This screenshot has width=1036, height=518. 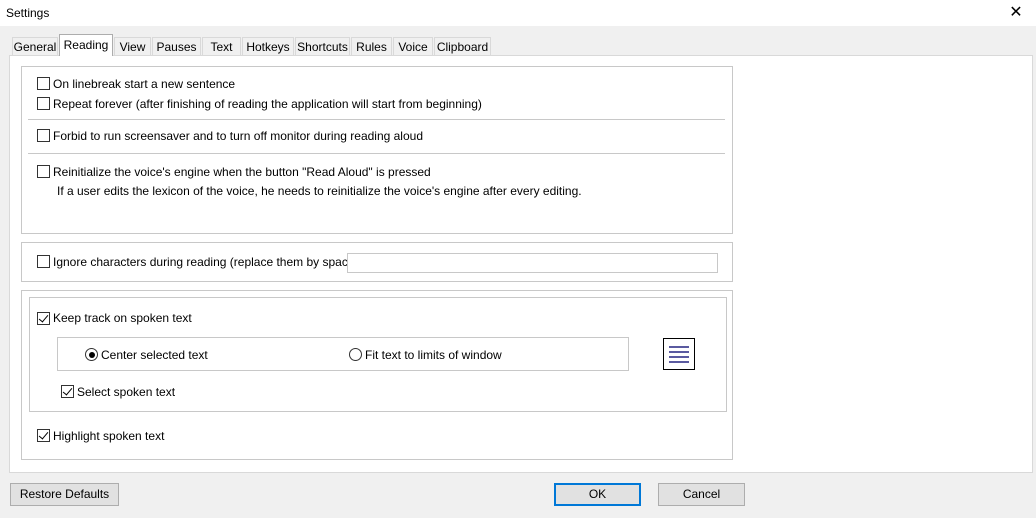 I want to click on tab-hotkeys: Hotkeys, so click(x=268, y=46).